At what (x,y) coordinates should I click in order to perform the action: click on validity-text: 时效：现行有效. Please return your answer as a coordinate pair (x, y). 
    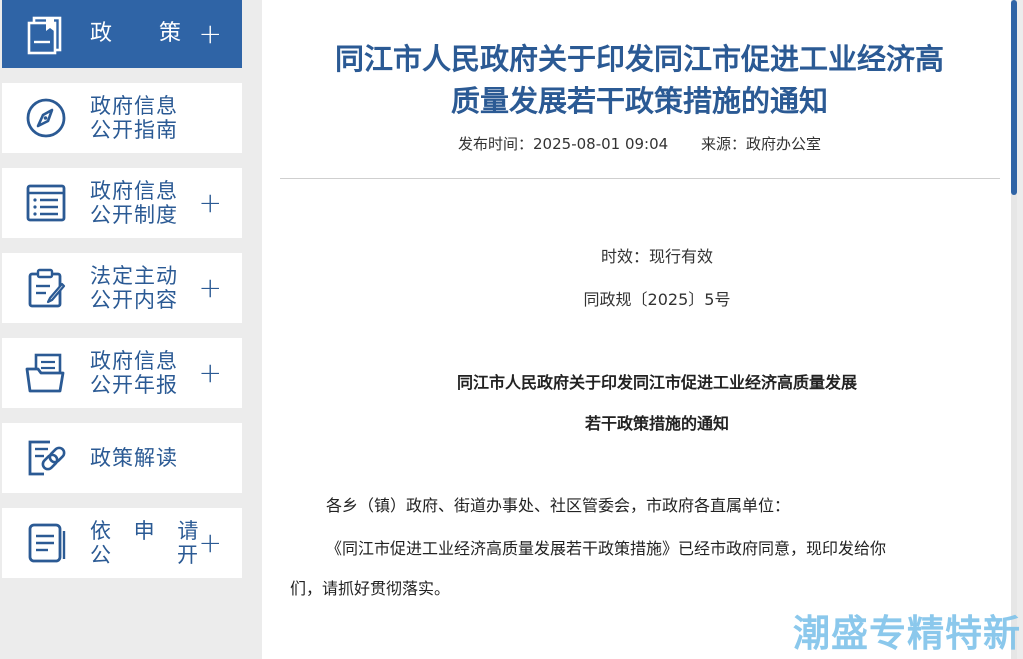
    Looking at the image, I should click on (656, 256).